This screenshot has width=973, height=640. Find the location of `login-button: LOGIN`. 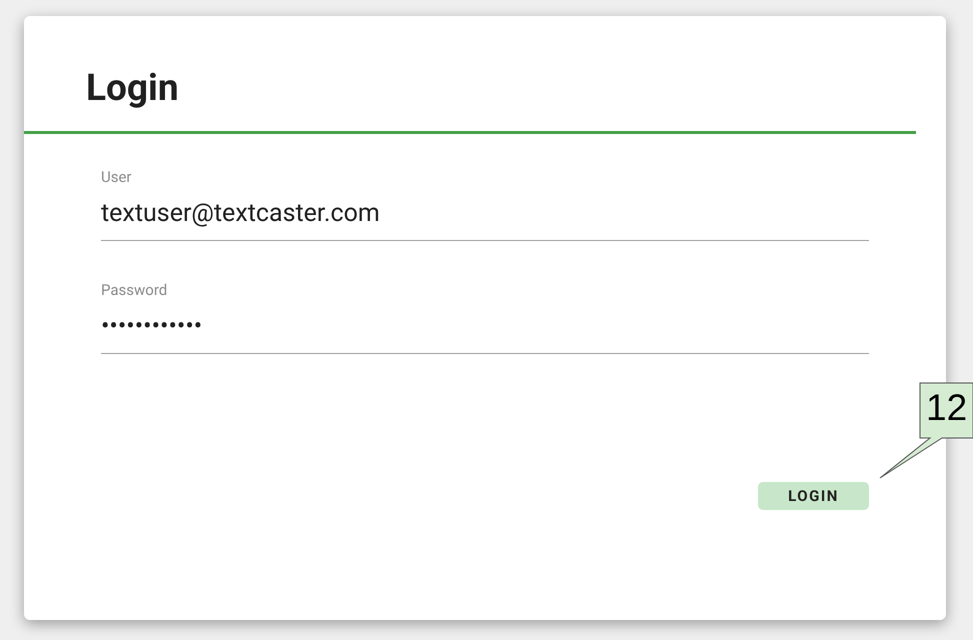

login-button: LOGIN is located at coordinates (813, 496).